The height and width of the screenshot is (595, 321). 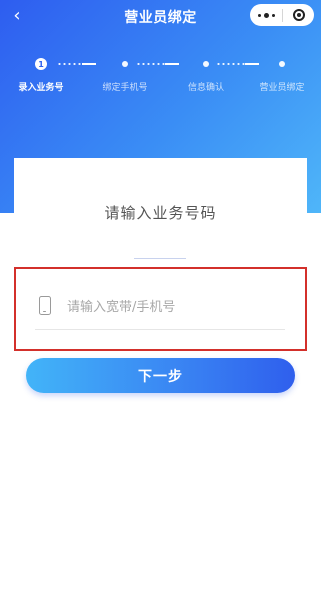 I want to click on mini-program-capsule, so click(x=282, y=15).